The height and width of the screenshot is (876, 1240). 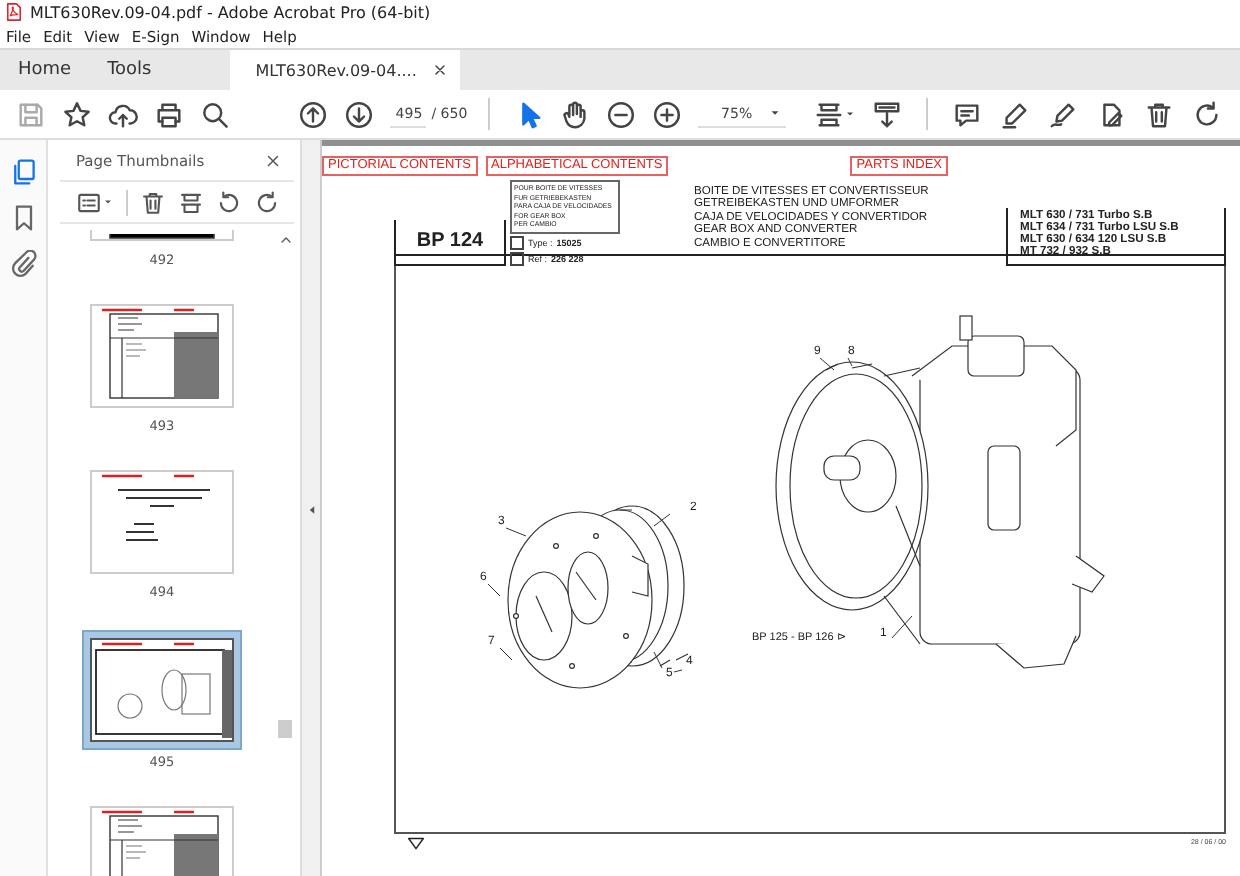 I want to click on hand-tool, so click(x=574, y=114).